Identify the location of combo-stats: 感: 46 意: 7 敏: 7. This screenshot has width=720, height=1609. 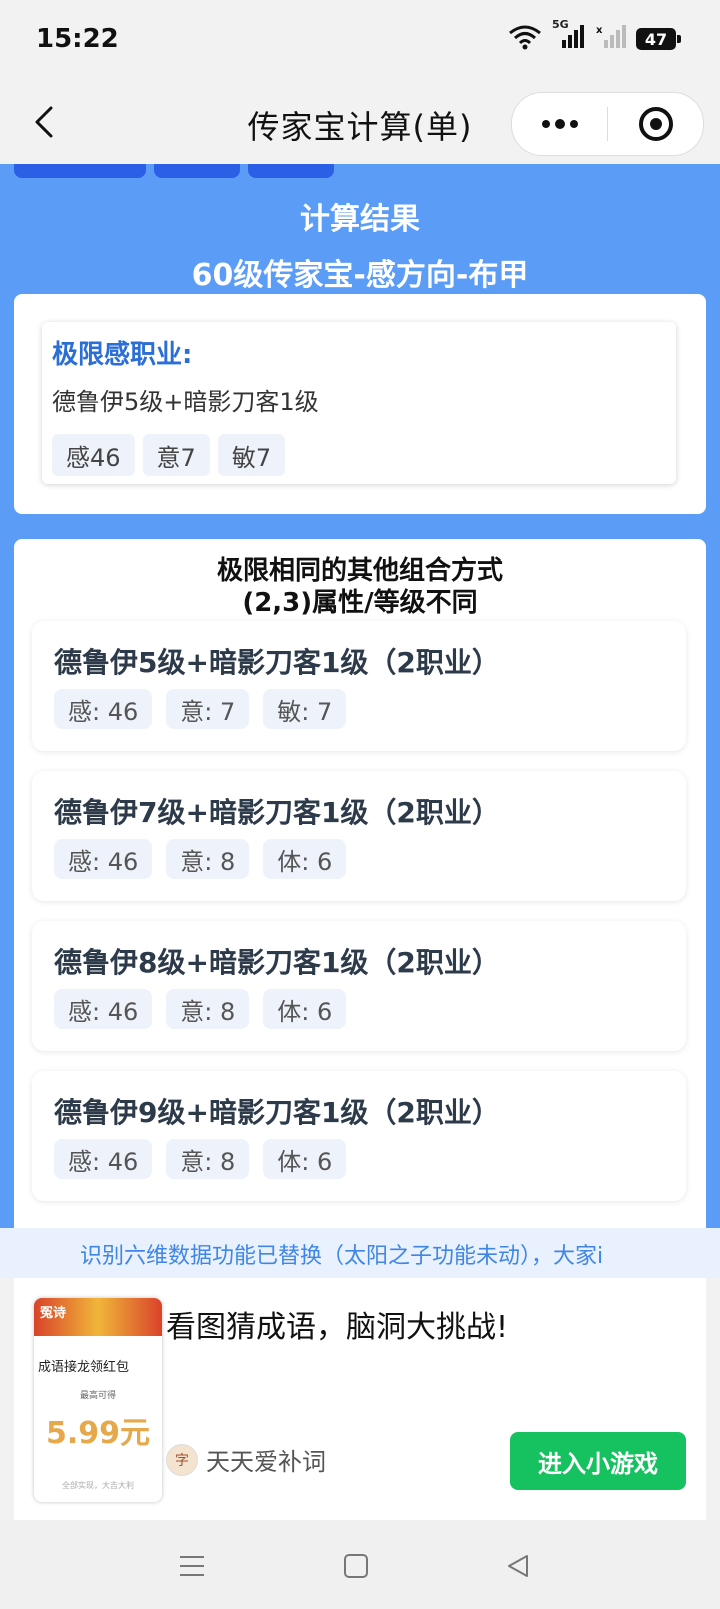
(200, 709).